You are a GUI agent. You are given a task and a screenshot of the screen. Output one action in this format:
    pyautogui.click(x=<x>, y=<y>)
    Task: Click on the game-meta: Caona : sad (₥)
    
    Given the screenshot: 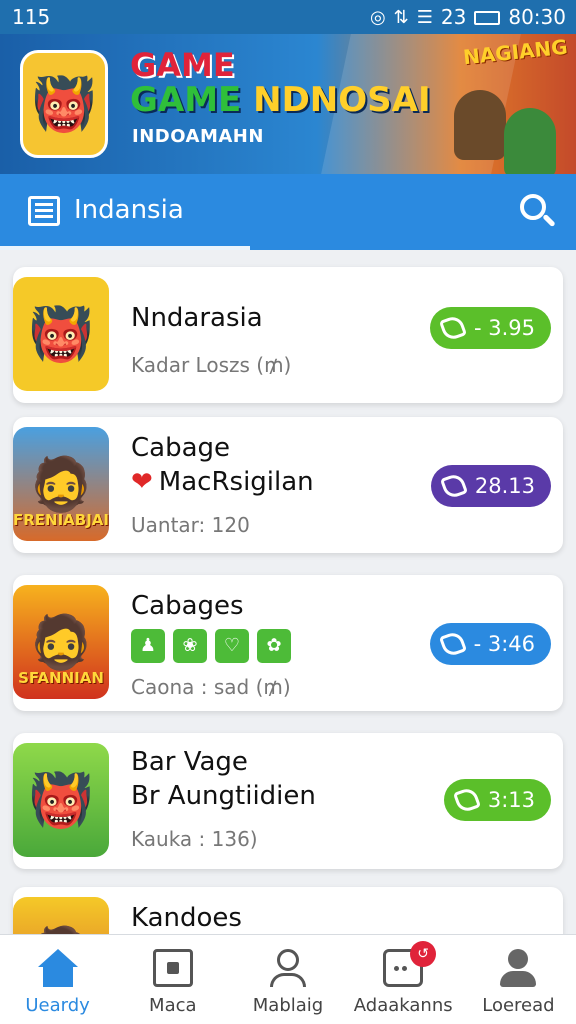 What is the action you would take?
    pyautogui.click(x=211, y=687)
    